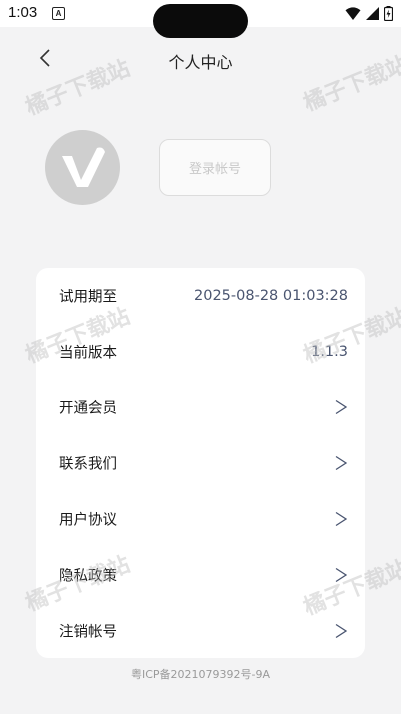 This screenshot has height=714, width=401. I want to click on status-icons, so click(369, 13).